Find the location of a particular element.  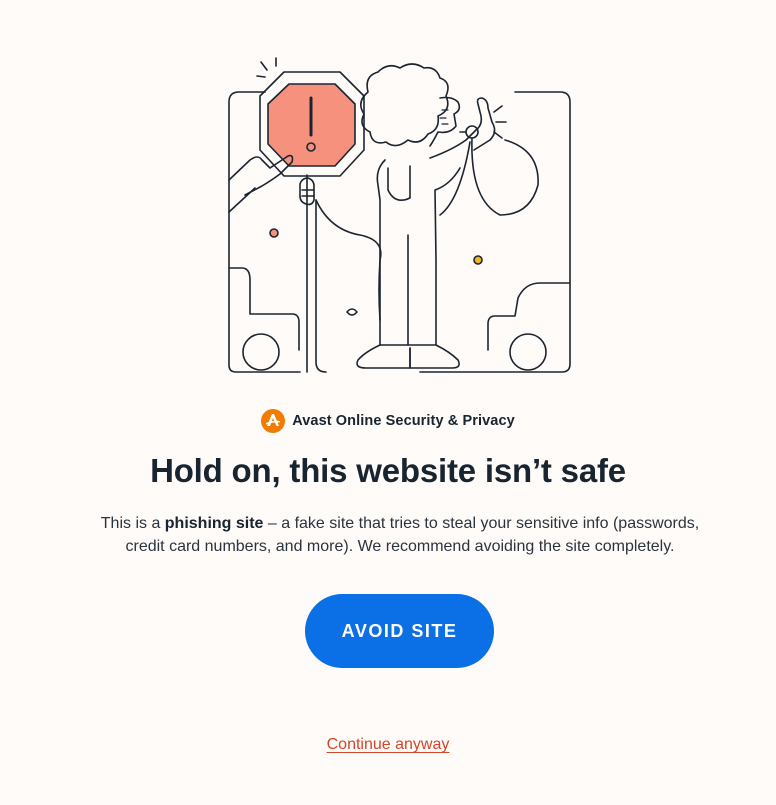

brand-name: Avast Online Security & Privacy is located at coordinates (403, 421).